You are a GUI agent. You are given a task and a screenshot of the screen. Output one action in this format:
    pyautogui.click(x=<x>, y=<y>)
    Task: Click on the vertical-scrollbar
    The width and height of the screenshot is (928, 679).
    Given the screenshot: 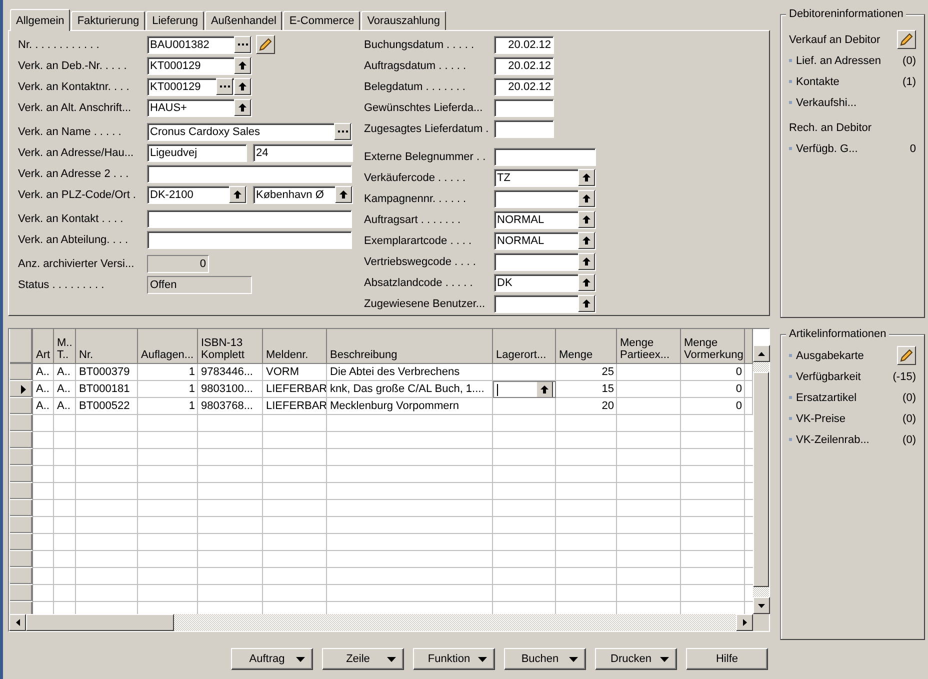 What is the action you would take?
    pyautogui.click(x=761, y=479)
    